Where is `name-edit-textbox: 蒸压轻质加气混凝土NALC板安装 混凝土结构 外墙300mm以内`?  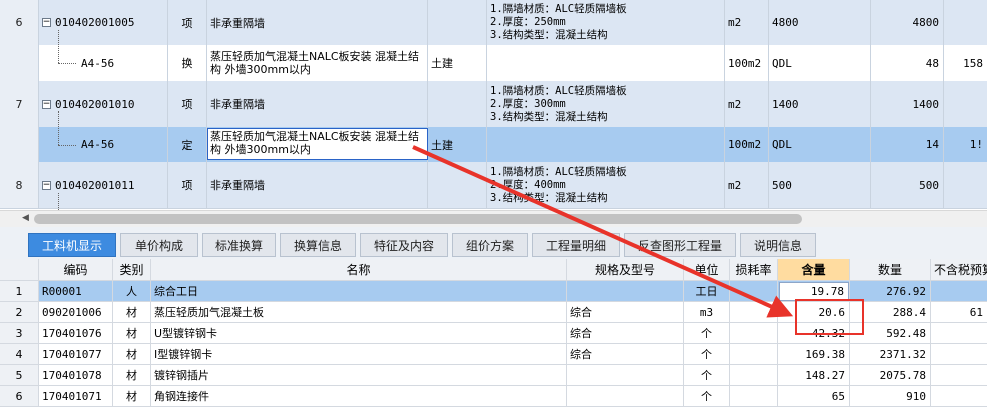
name-edit-textbox: 蒸压轻质加气混凝土NALC板安装 混凝土结构 外墙300mm以内 is located at coordinates (317, 144).